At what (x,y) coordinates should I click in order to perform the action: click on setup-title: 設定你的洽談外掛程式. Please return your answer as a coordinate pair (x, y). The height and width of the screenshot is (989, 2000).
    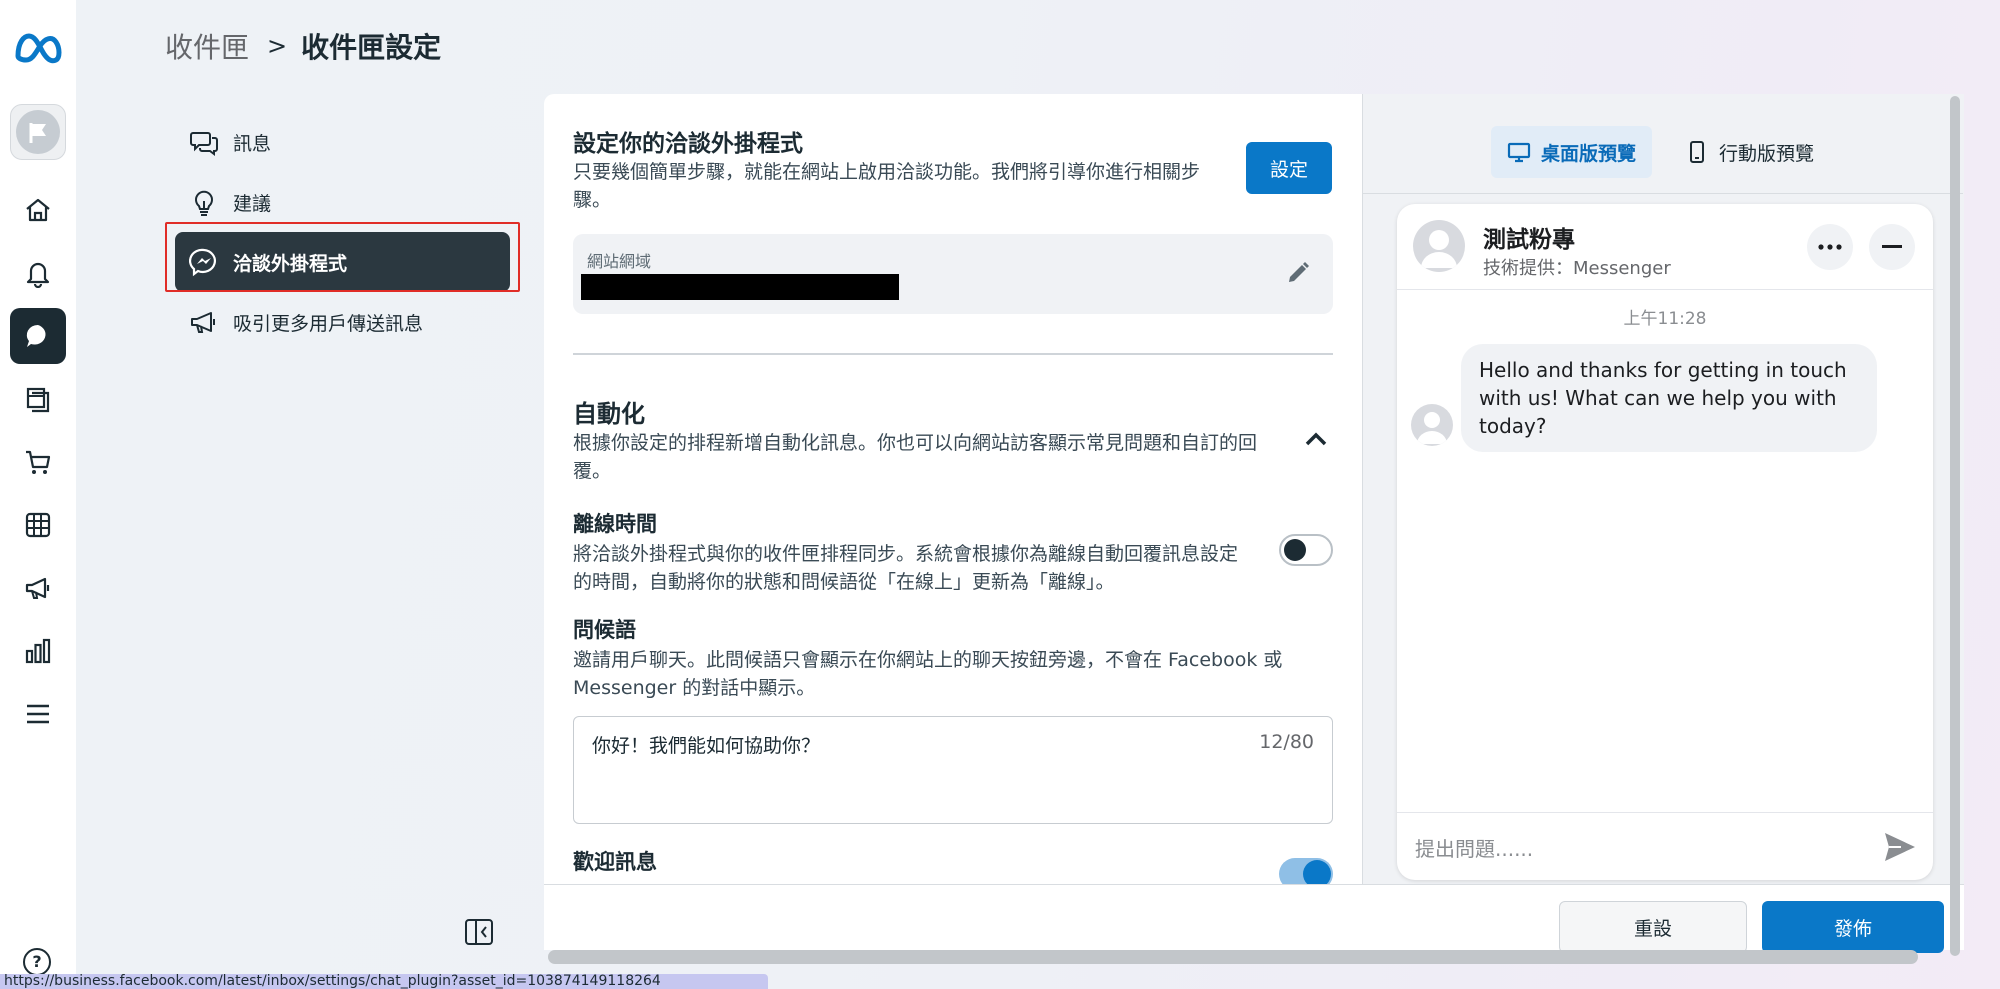
    Looking at the image, I should click on (688, 144).